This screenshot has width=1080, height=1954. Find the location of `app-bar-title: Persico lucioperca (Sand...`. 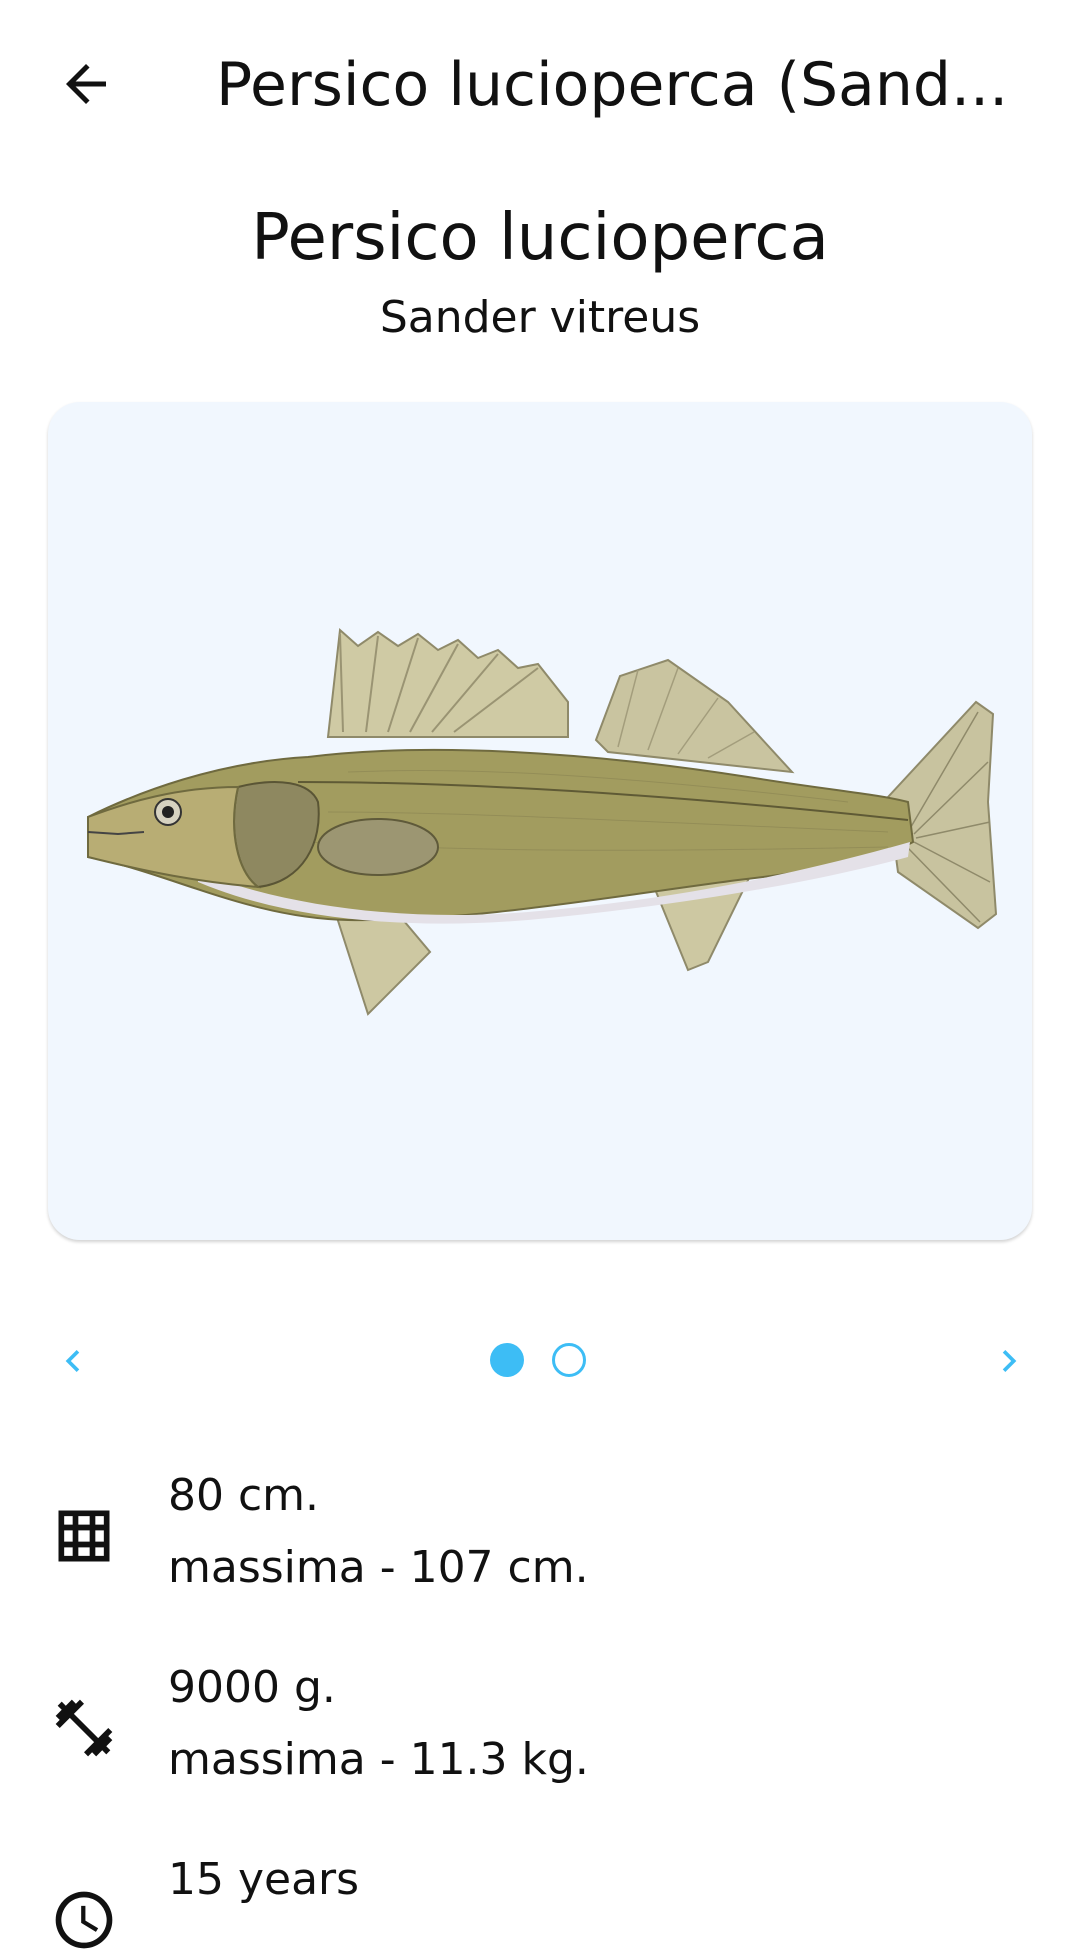

app-bar-title: Persico lucioperca (Sand... is located at coordinates (612, 85).